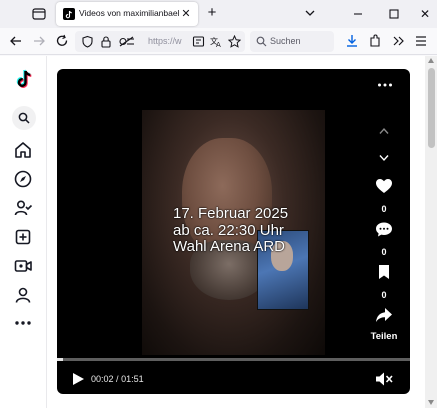  I want to click on live-icon, so click(23, 266).